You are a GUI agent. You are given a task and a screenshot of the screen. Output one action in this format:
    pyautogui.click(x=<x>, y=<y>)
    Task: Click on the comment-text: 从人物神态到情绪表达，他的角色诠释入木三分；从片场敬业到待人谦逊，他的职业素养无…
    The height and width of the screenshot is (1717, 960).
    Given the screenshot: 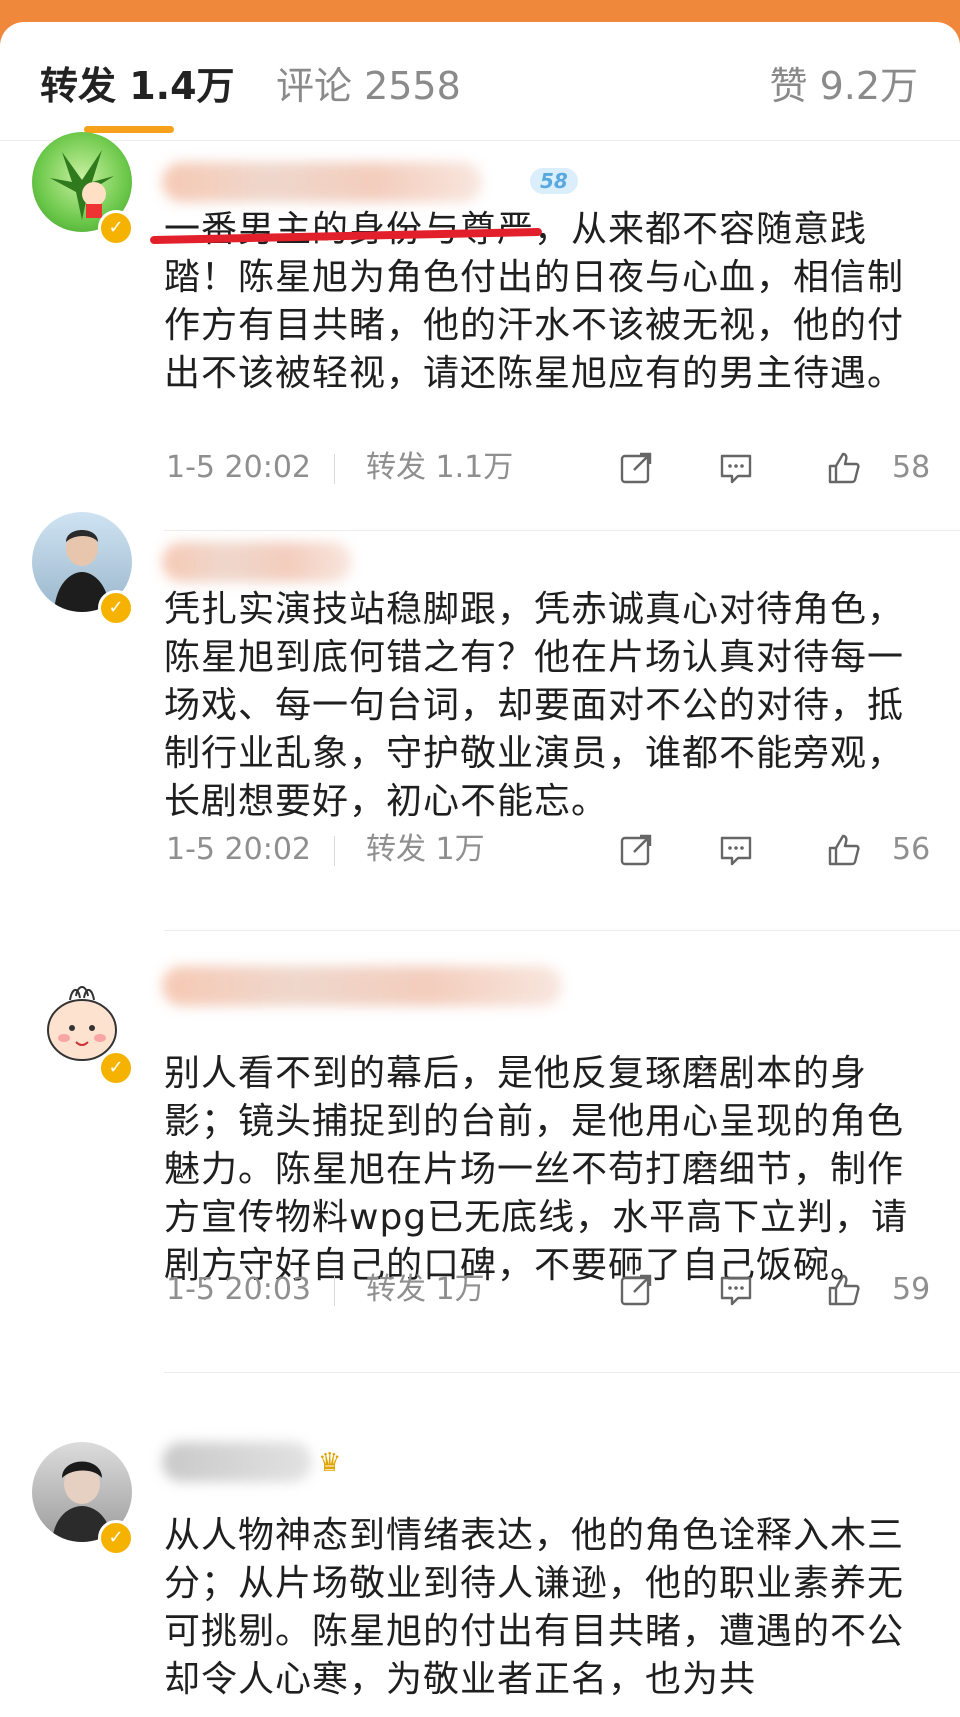 What is the action you would take?
    pyautogui.click(x=534, y=1607)
    